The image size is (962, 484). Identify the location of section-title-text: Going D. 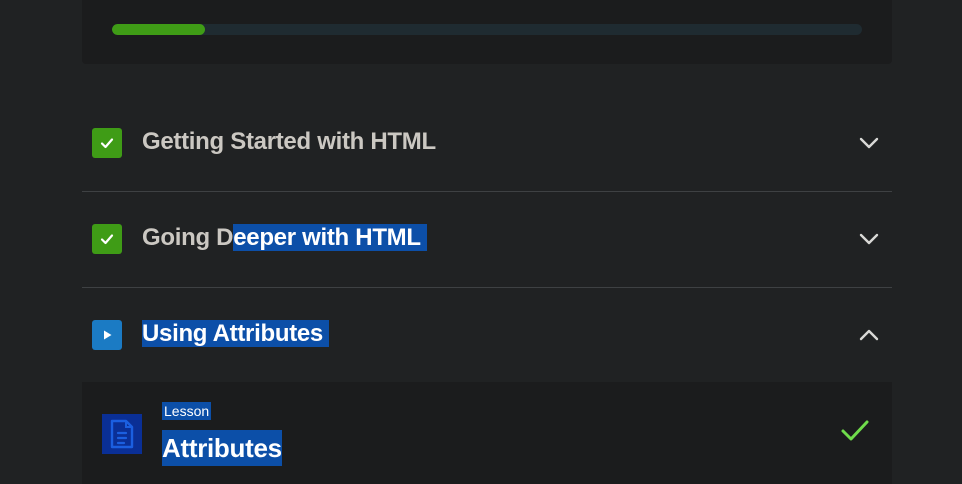
(188, 237).